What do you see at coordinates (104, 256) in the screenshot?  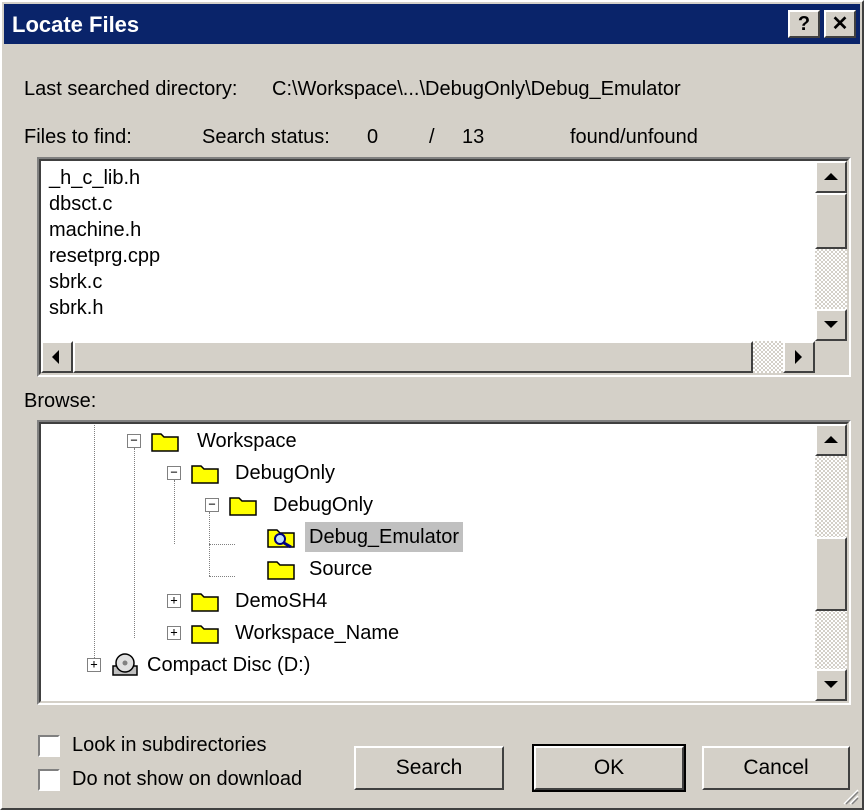 I see `list-item: resetprg.cpp` at bounding box center [104, 256].